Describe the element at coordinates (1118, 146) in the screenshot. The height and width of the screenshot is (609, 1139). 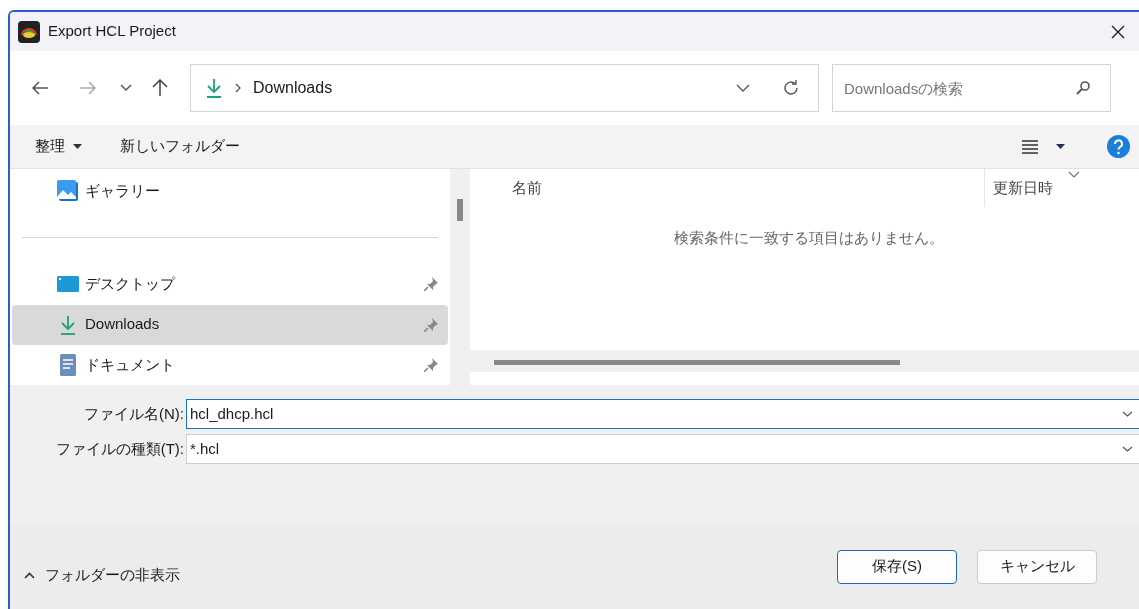
I see `help-icon` at that location.